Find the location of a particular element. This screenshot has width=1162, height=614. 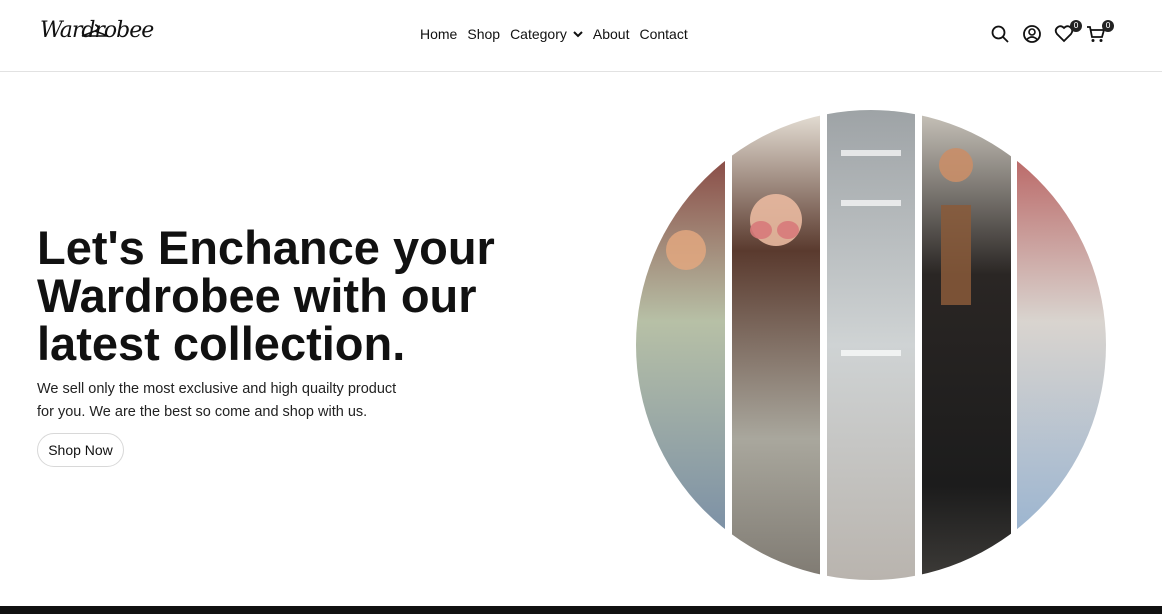

shop-now-button: Shop Now is located at coordinates (80, 450).